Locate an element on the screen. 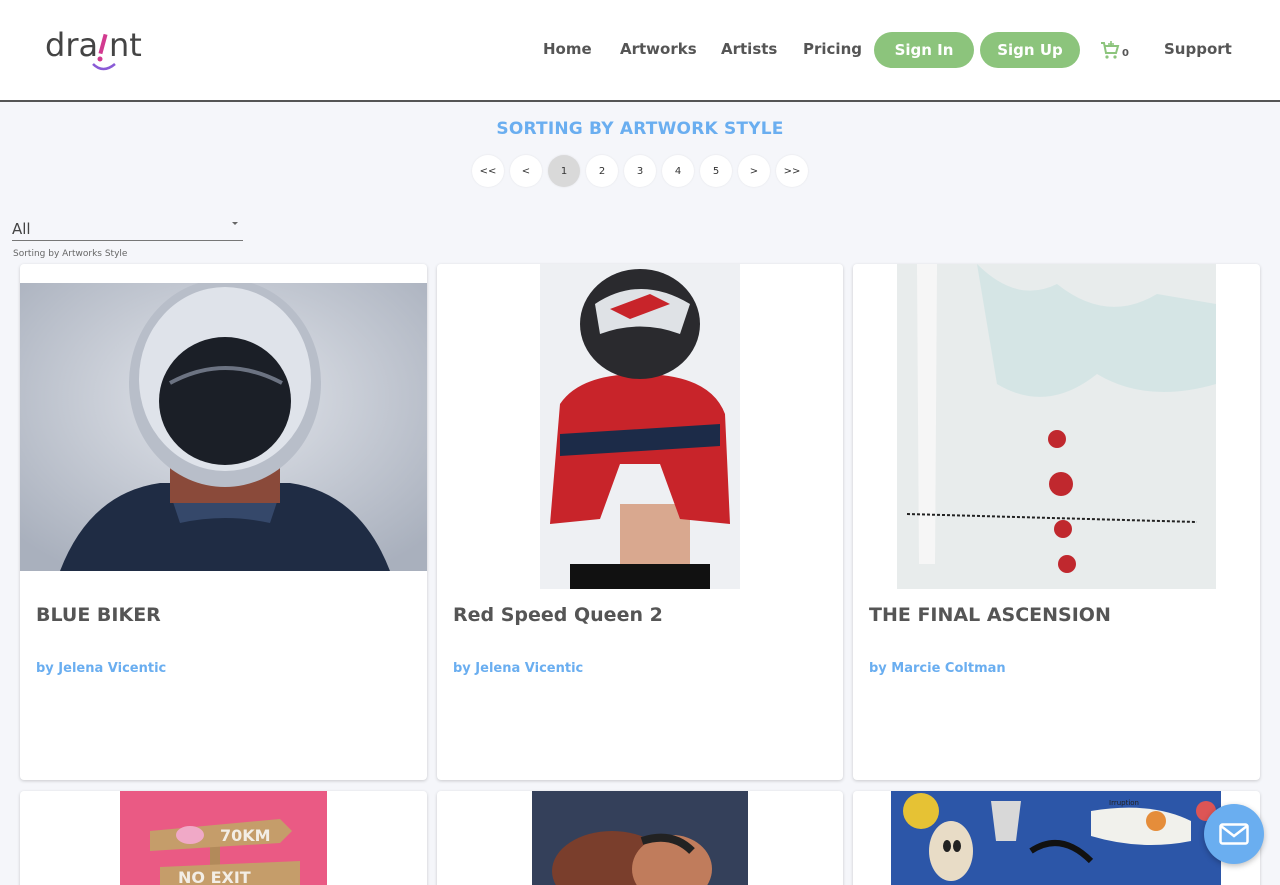 This screenshot has width=1280, height=885. style-filter-select: All is located at coordinates (127, 228).